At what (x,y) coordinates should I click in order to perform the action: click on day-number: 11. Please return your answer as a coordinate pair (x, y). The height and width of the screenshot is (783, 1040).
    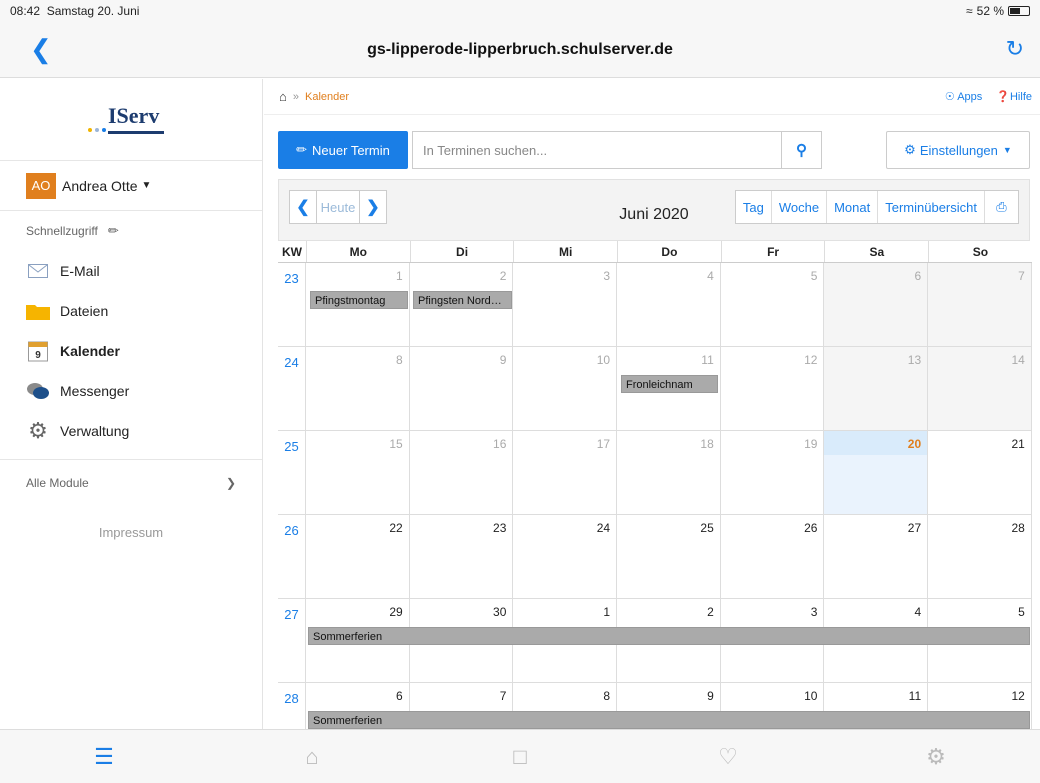
    Looking at the image, I should click on (707, 360).